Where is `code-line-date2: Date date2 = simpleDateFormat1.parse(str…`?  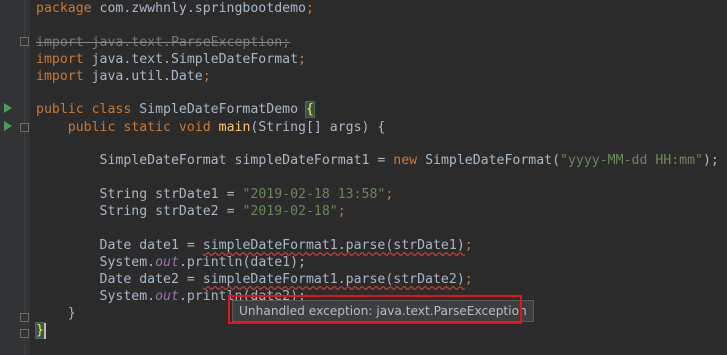 code-line-date2: Date date2 = simpleDateFormat1.parse(str… is located at coordinates (286, 279).